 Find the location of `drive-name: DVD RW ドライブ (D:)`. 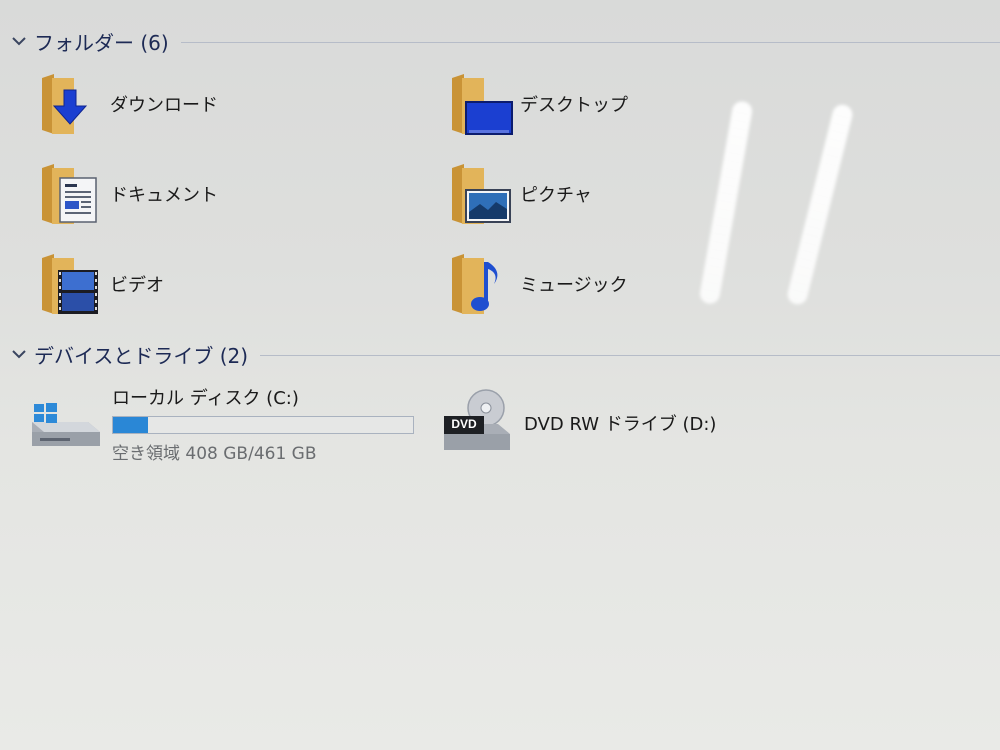

drive-name: DVD RW ドライブ (D:) is located at coordinates (620, 424).